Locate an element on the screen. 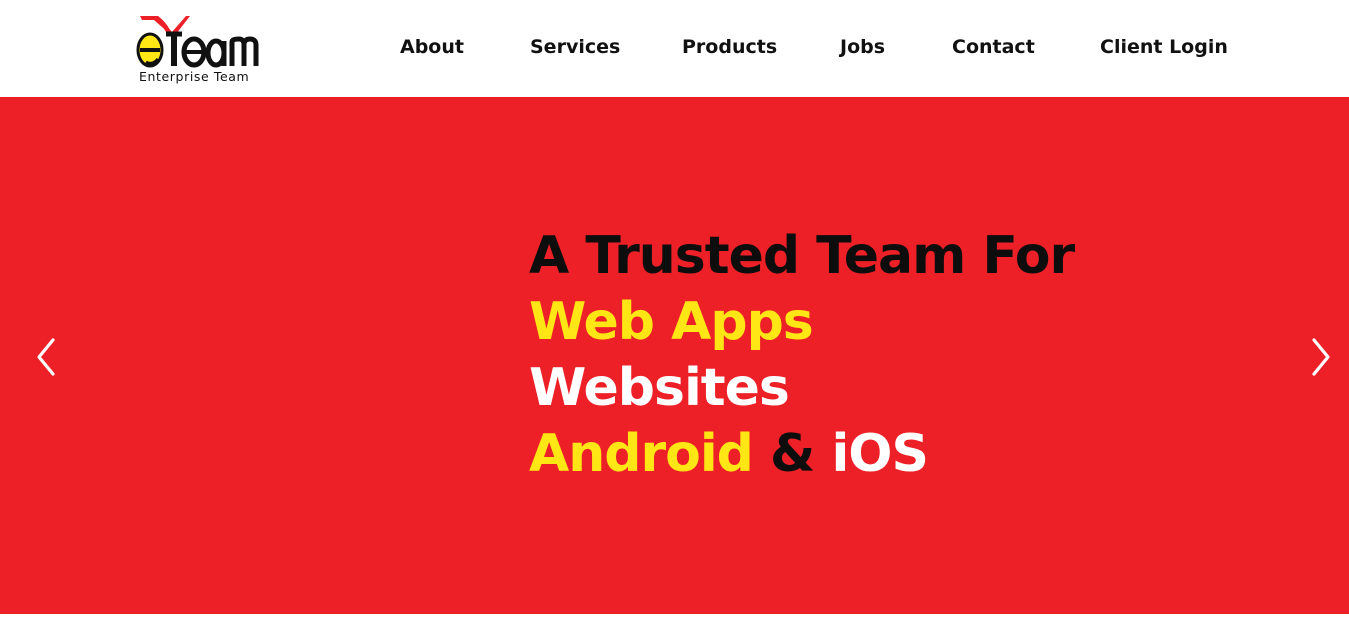  hero-line-1: A Trusted Team For is located at coordinates (802, 256).